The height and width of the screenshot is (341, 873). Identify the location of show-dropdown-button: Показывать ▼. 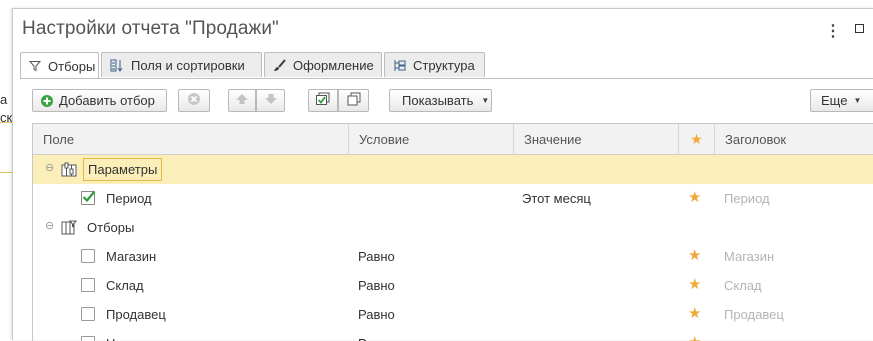
(440, 100).